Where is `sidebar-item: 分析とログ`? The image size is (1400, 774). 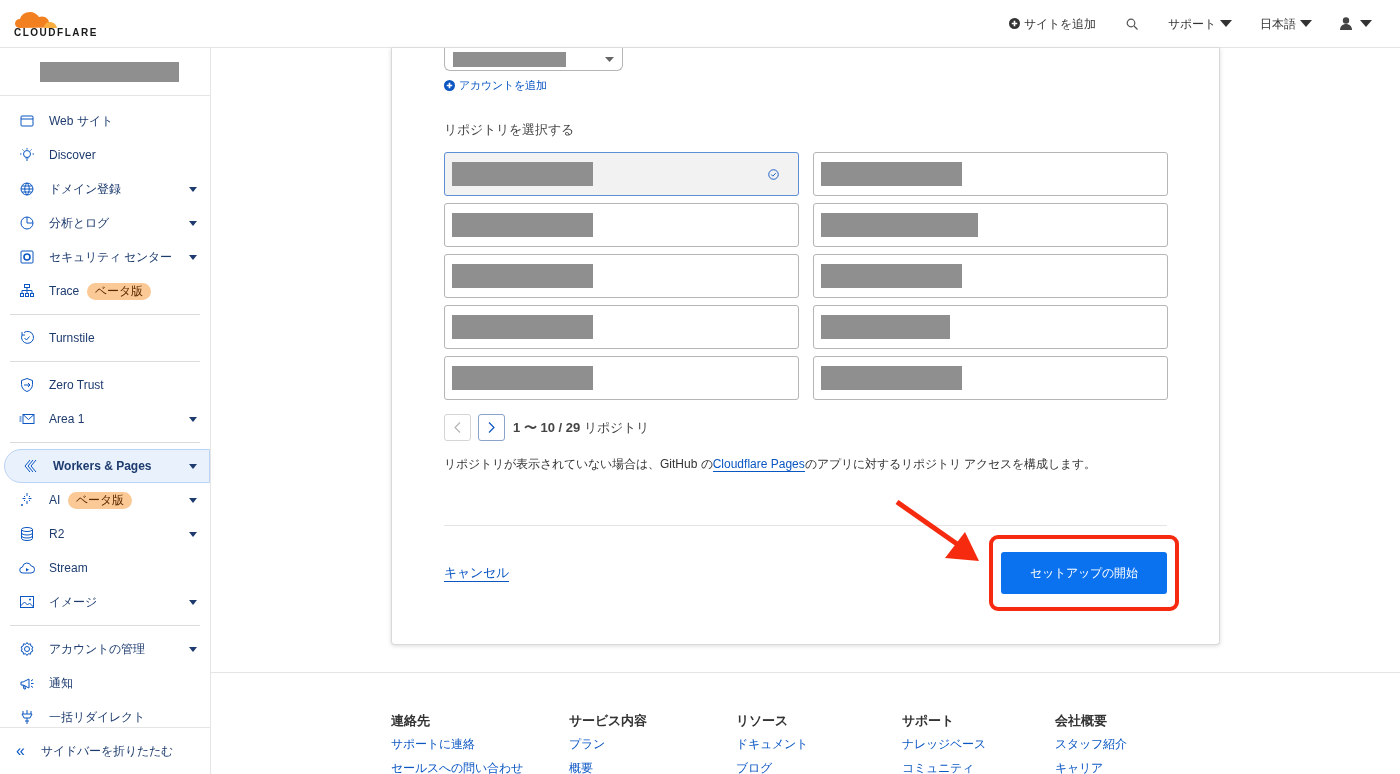 sidebar-item: 分析とログ is located at coordinates (105, 223).